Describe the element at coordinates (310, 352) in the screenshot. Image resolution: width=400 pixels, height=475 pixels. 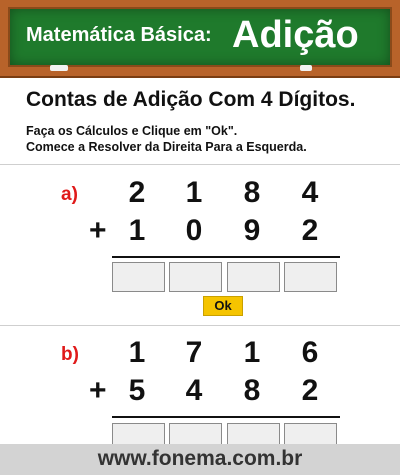
I see `top-digit: 6` at that location.